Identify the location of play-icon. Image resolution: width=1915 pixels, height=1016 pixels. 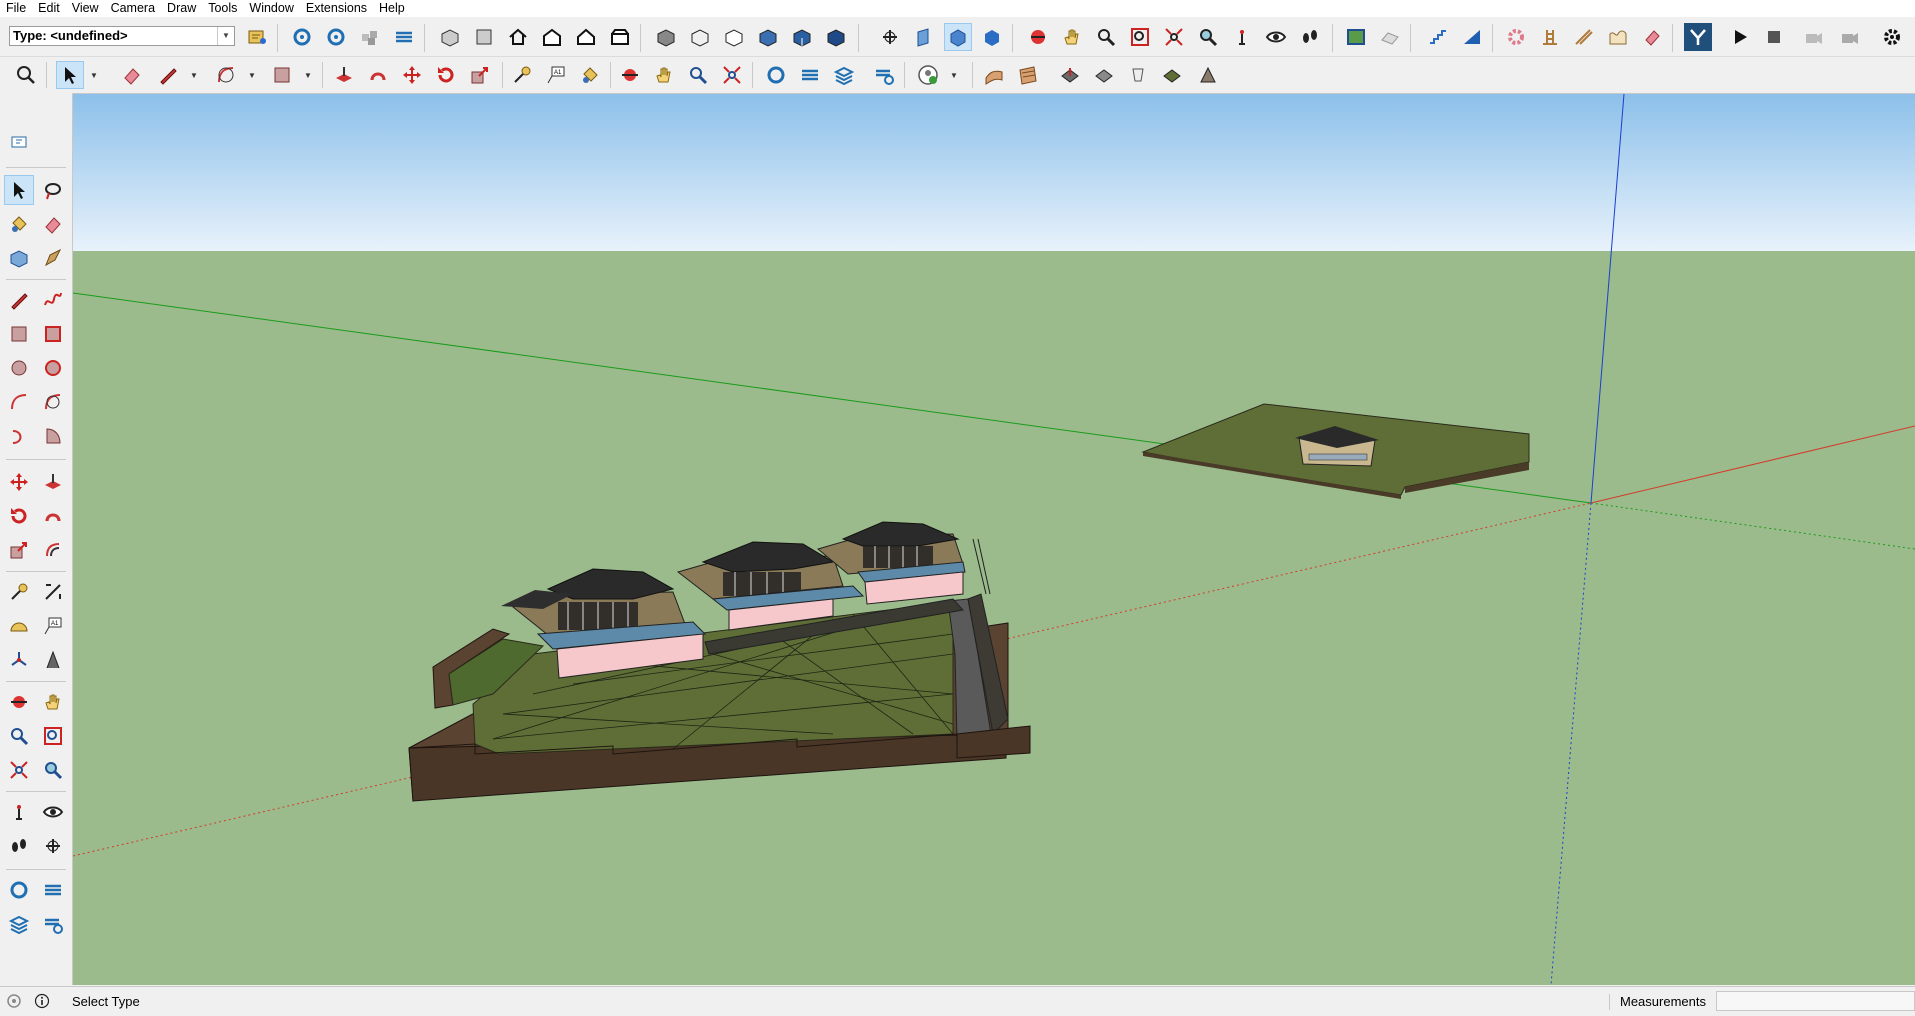
(1740, 37).